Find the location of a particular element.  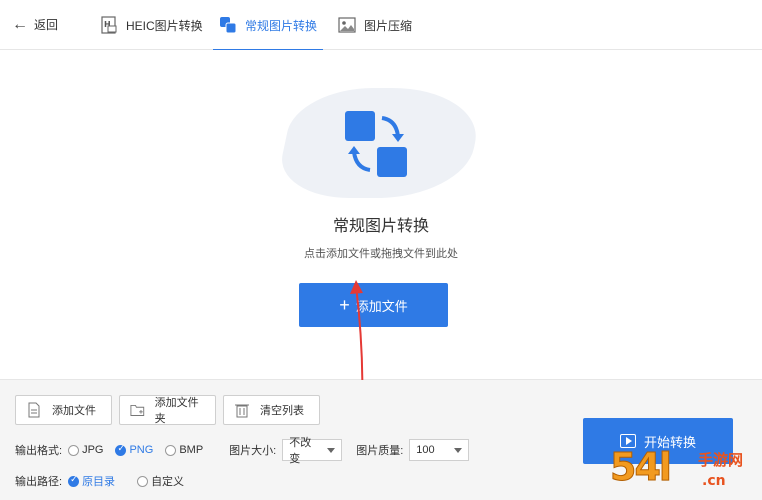

add-file-button: 添加文件 is located at coordinates (63, 410).